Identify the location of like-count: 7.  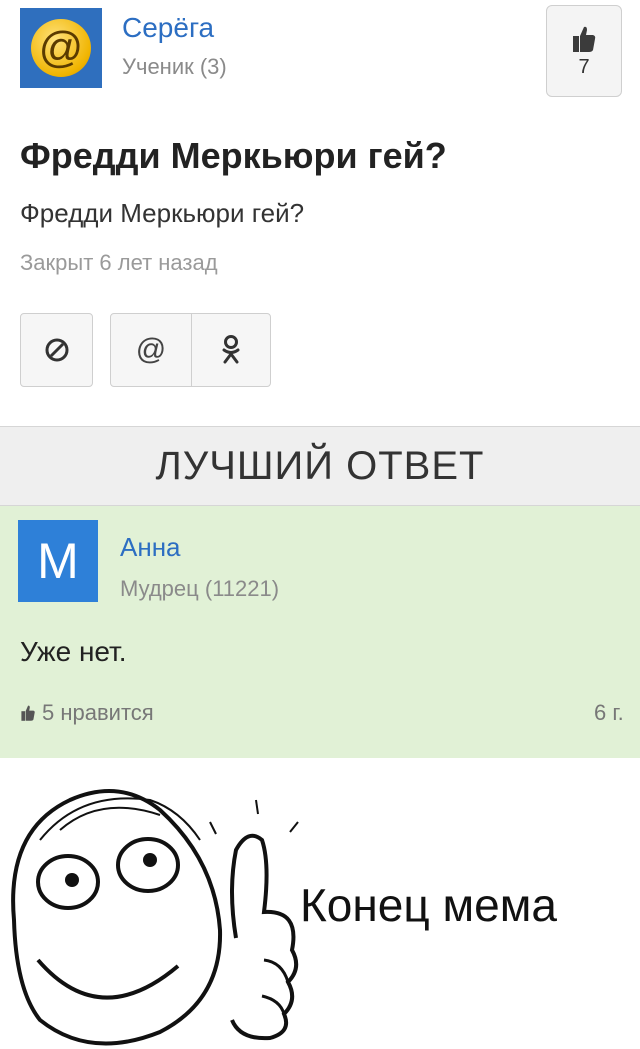
(584, 66).